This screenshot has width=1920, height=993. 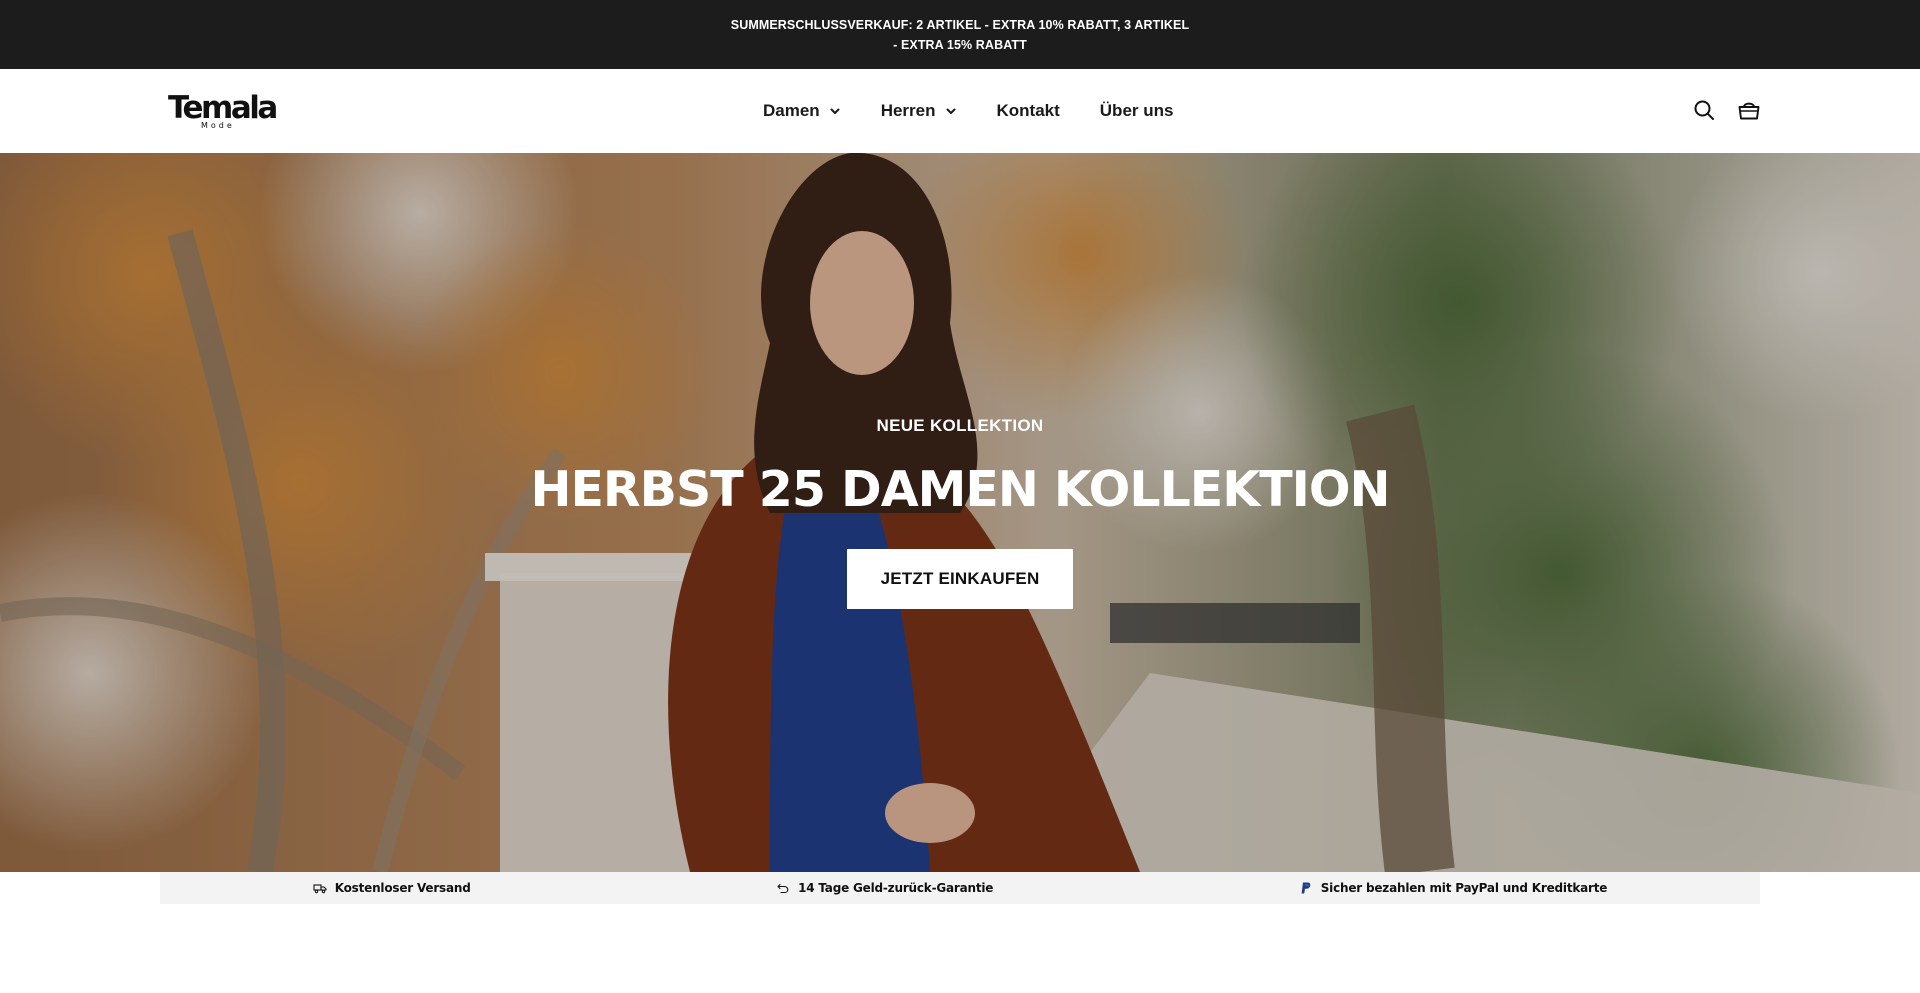 I want to click on nav-item-kontakt: Kontakt, so click(x=1028, y=111).